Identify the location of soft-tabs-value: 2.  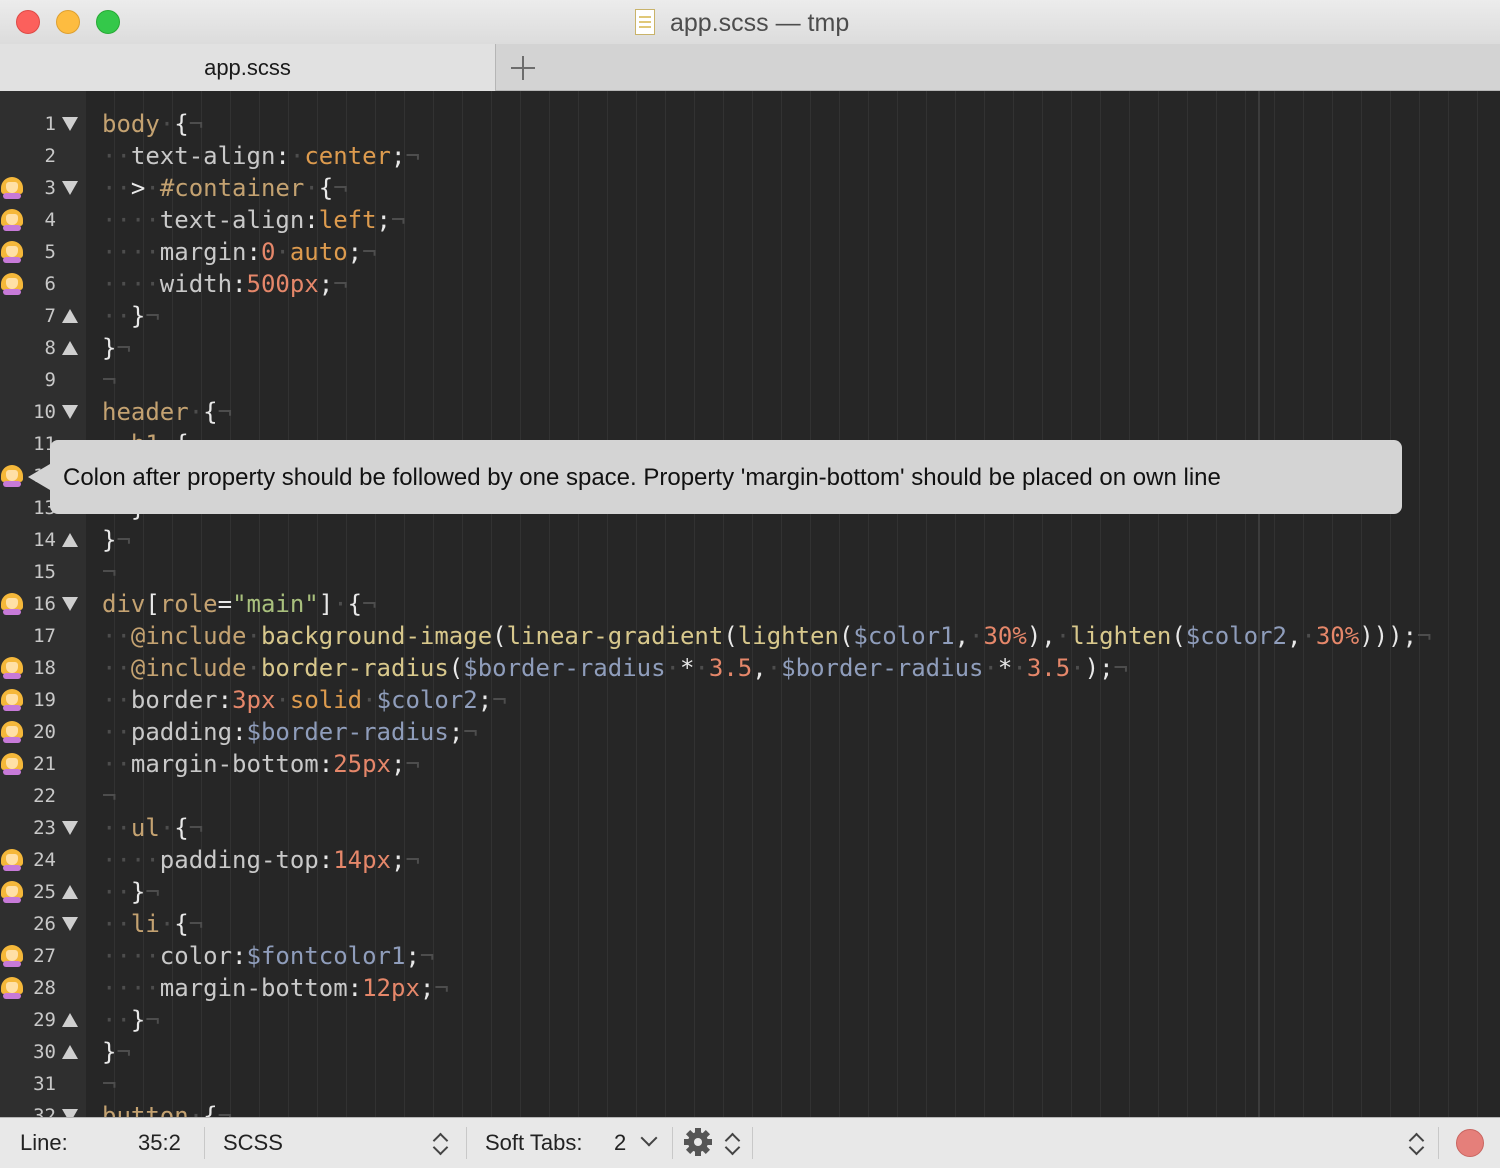
(620, 1143).